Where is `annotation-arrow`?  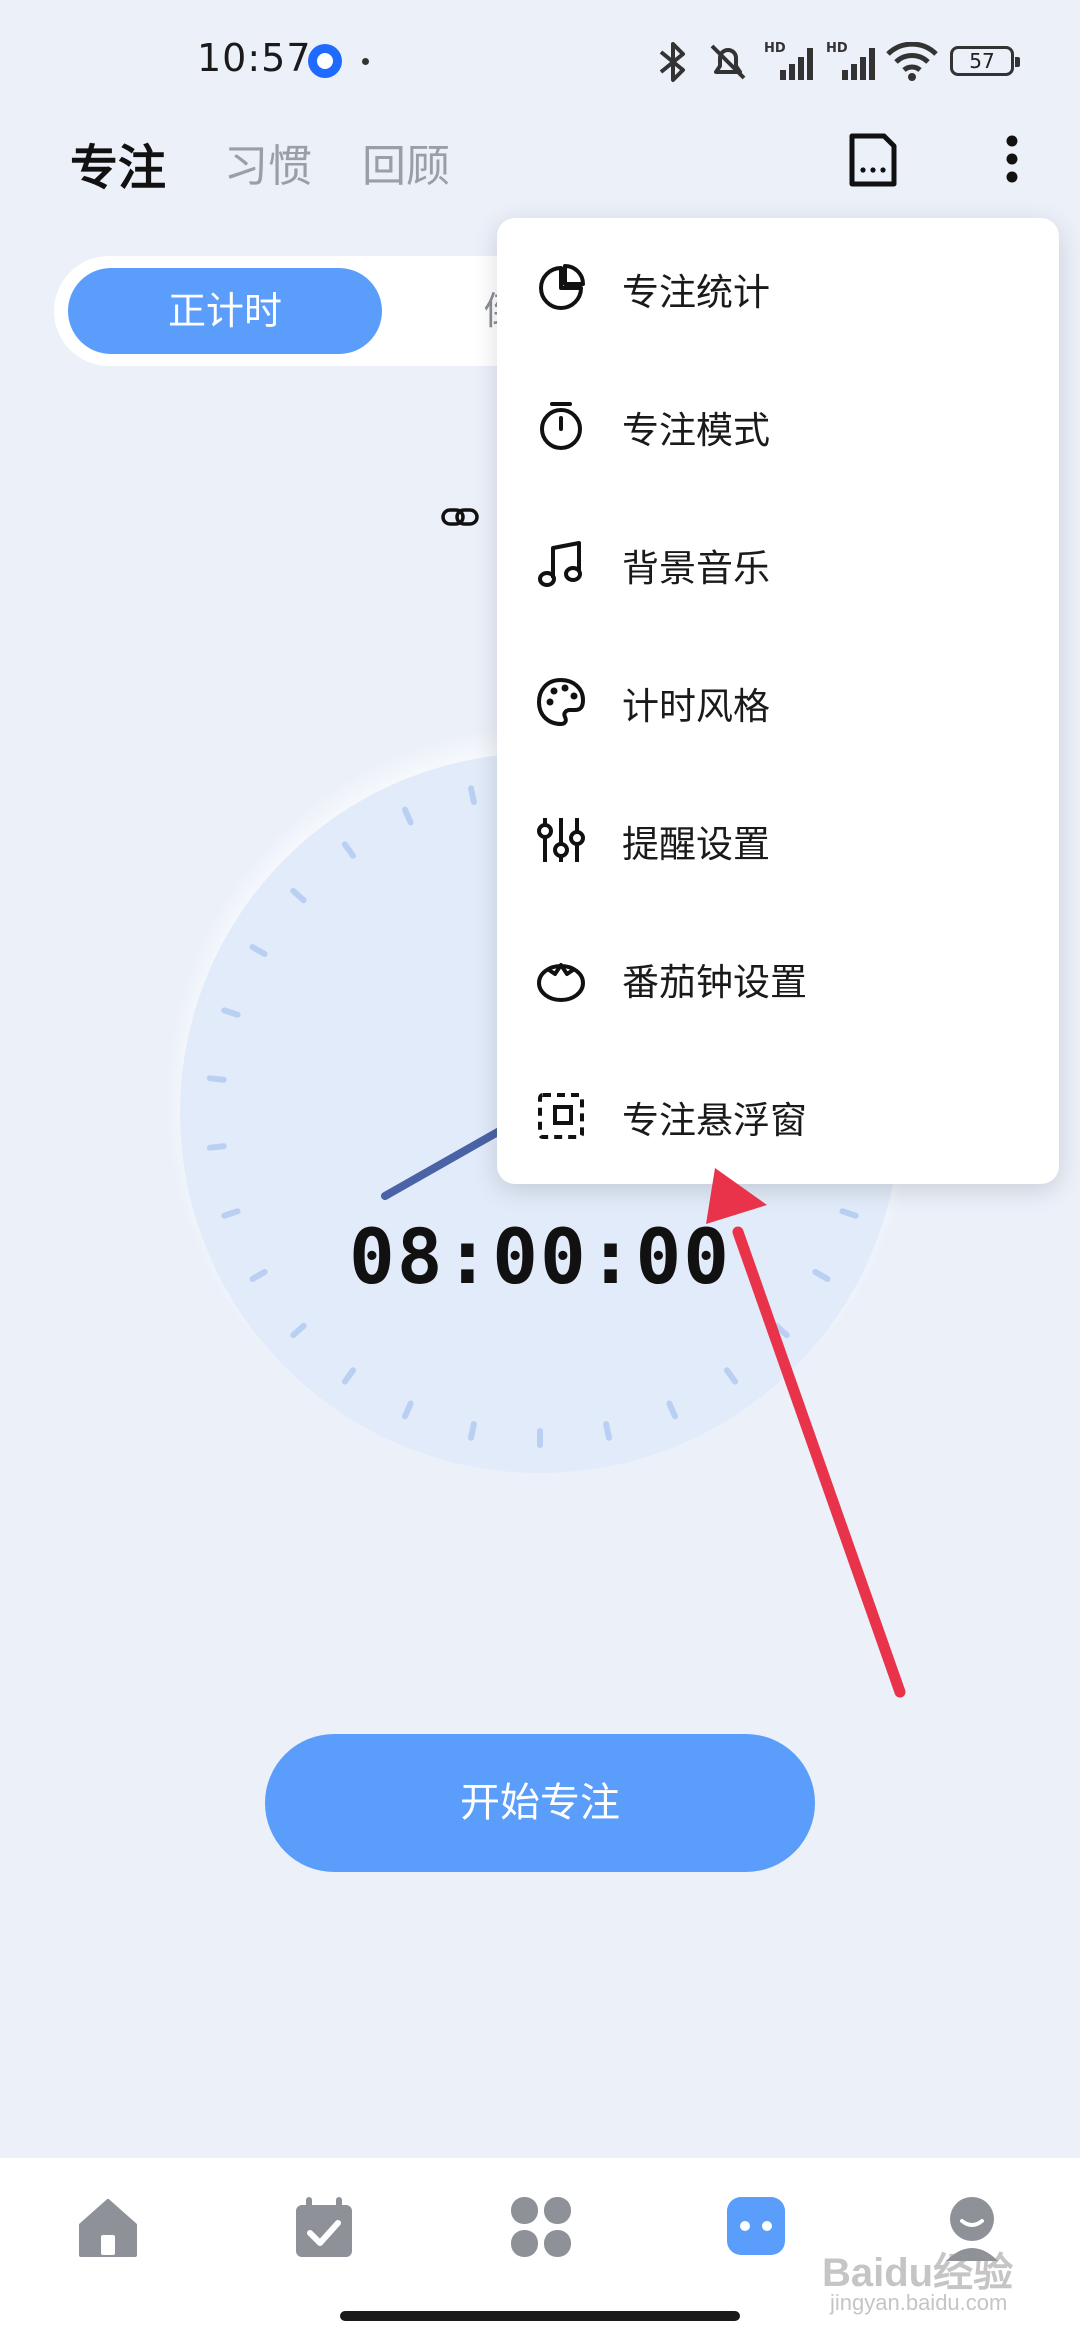
annotation-arrow is located at coordinates (806, 1433).